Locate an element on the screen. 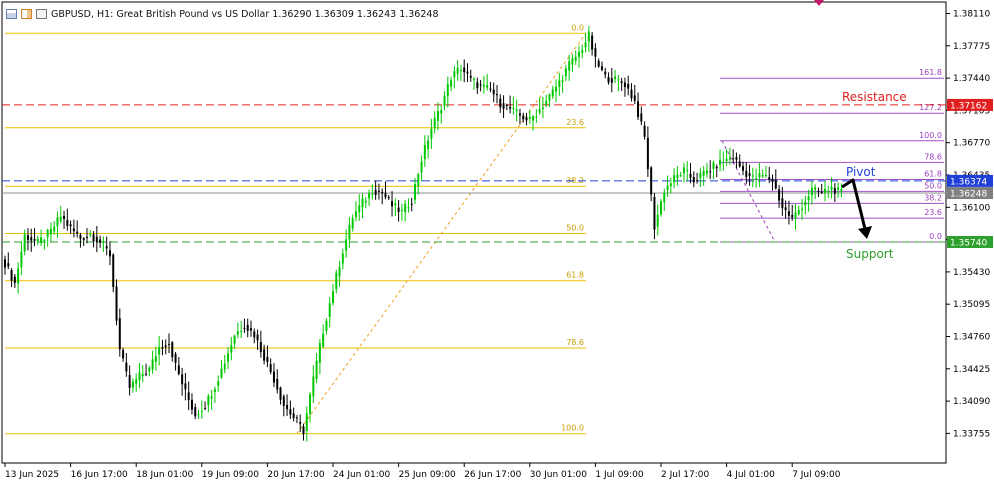 Image resolution: width=994 pixels, height=486 pixels. x-tick-label: 24 Jun 01:00 is located at coordinates (361, 475).